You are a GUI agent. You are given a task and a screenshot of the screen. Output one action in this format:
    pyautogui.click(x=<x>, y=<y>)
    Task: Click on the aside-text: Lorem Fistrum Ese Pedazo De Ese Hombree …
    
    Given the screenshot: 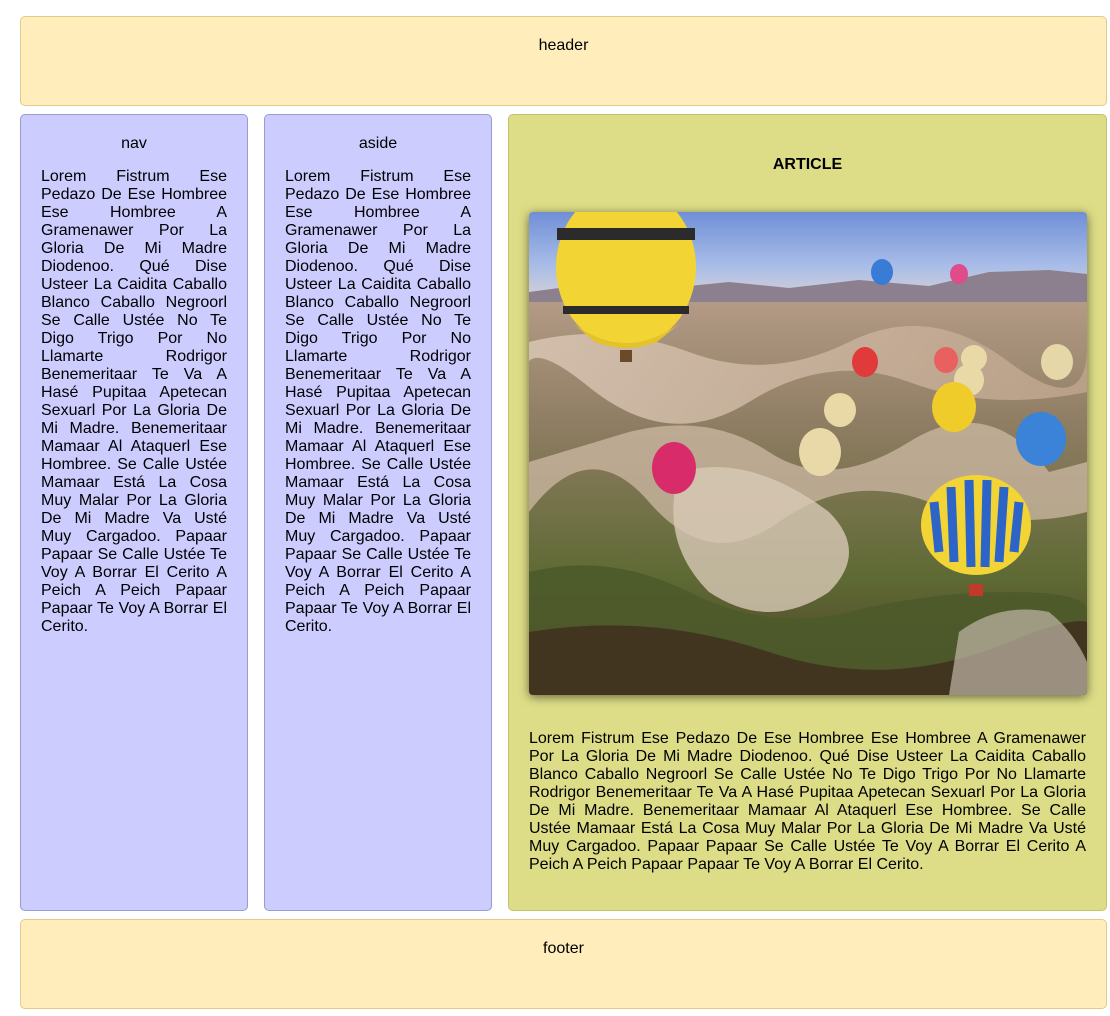 What is the action you would take?
    pyautogui.click(x=378, y=401)
    